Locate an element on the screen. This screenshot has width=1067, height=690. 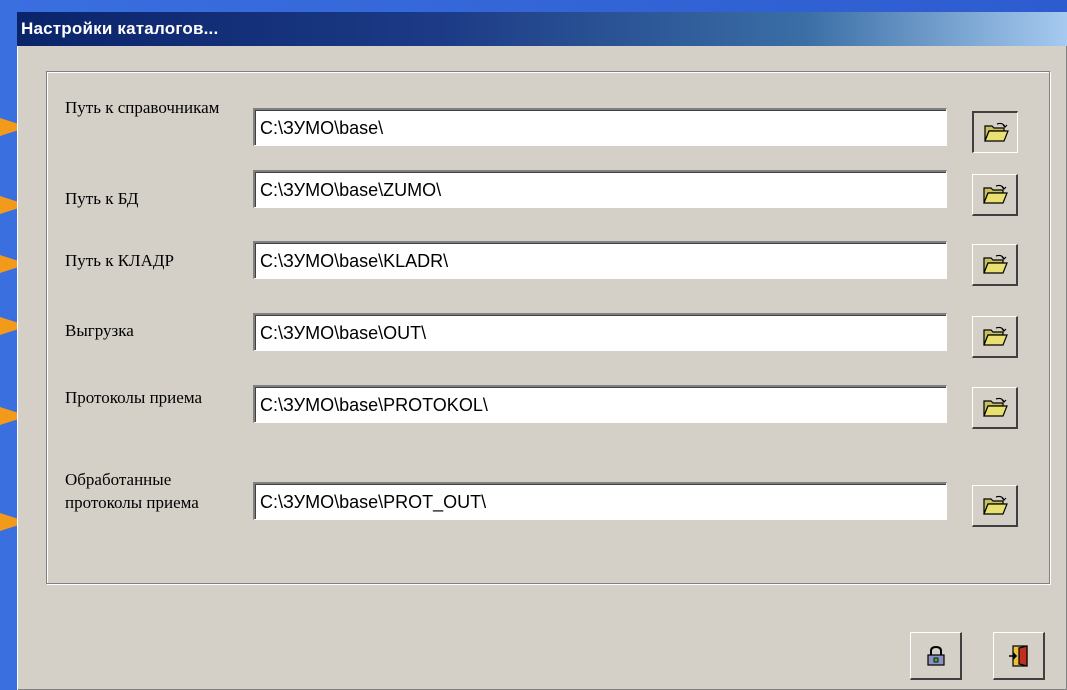
browse-db-button is located at coordinates (995, 195).